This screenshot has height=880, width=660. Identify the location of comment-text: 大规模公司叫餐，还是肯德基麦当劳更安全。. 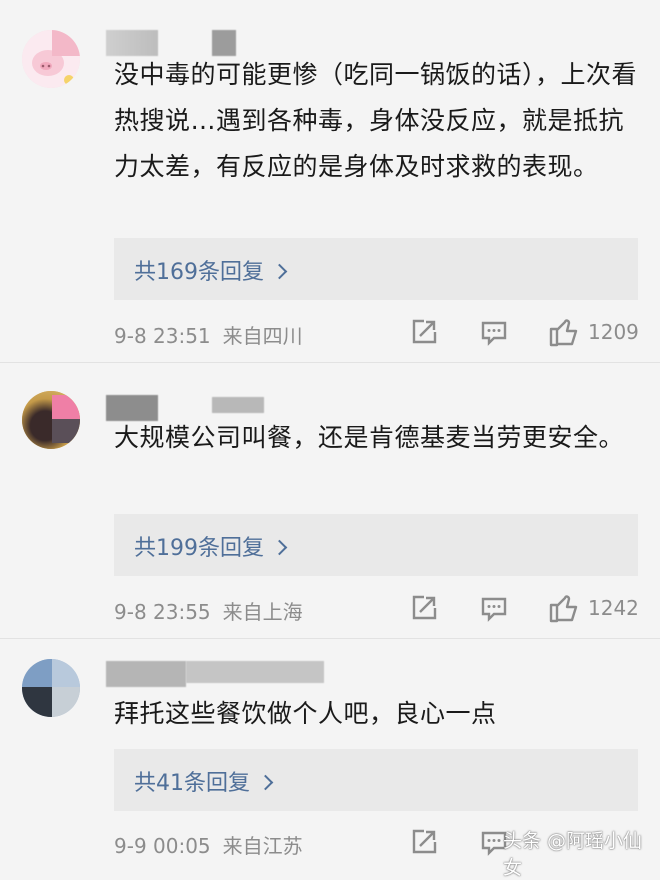
(369, 437).